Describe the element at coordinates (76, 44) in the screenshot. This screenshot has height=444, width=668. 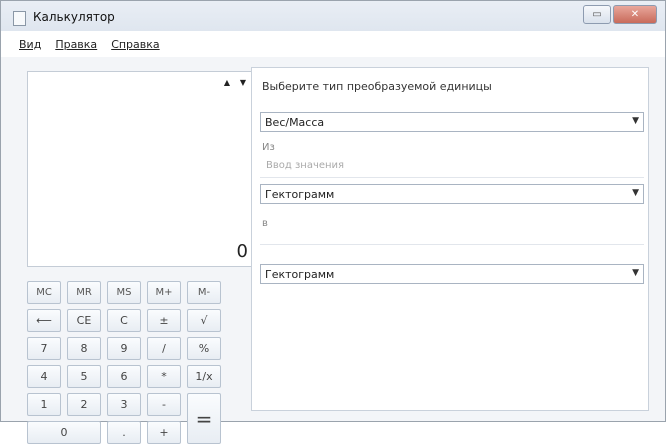
I see `menu-edit: Правка` at that location.